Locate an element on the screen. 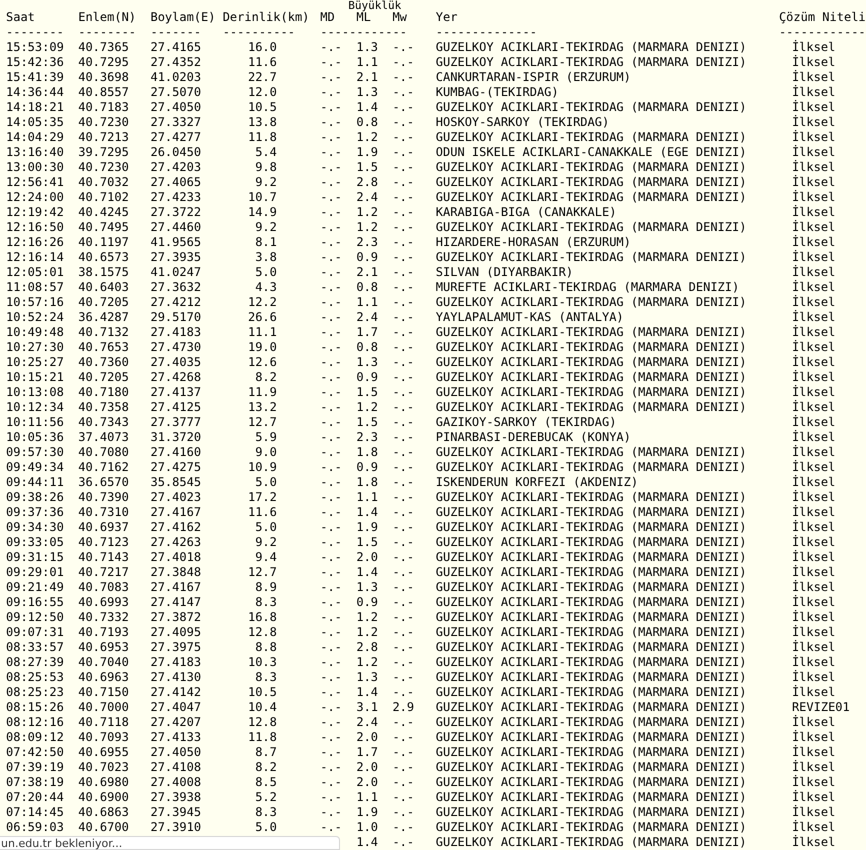 Image resolution: width=866 pixels, height=850 pixels. table-cell: 27.4125 is located at coordinates (176, 407).